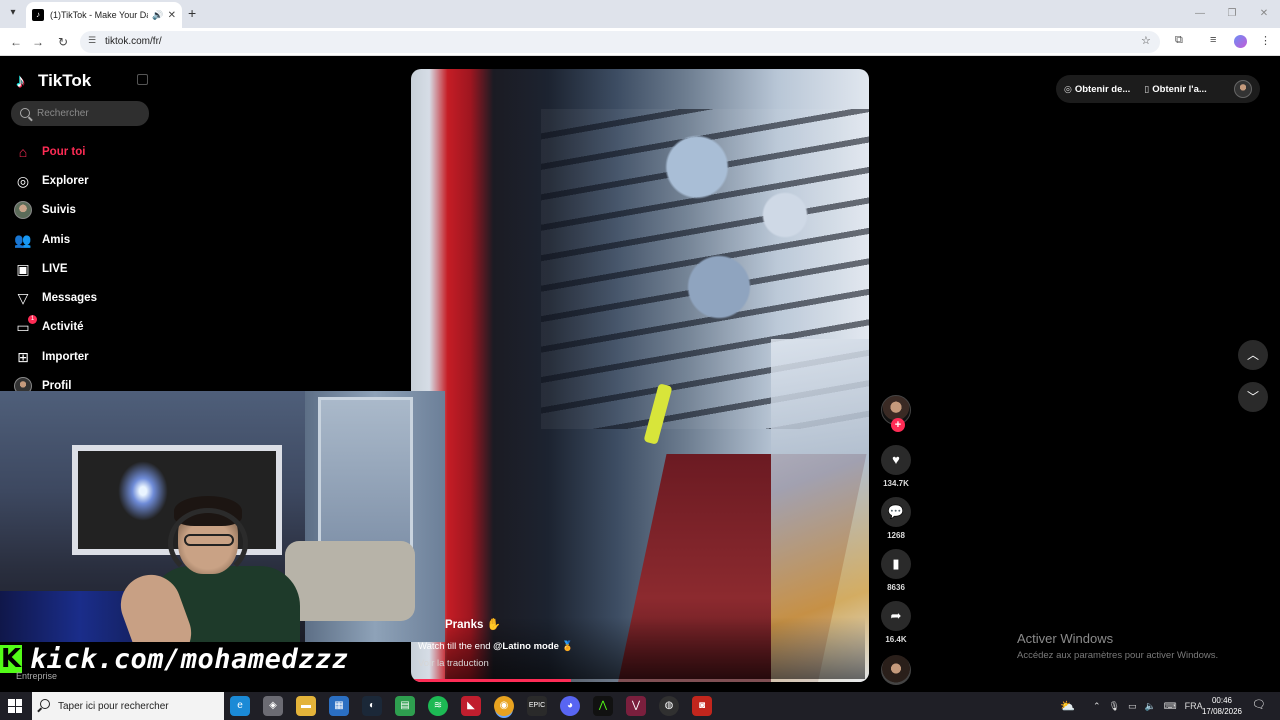 This screenshot has height=720, width=1280. Describe the element at coordinates (142, 79) in the screenshot. I see `collapse-sidebar-icon` at that location.